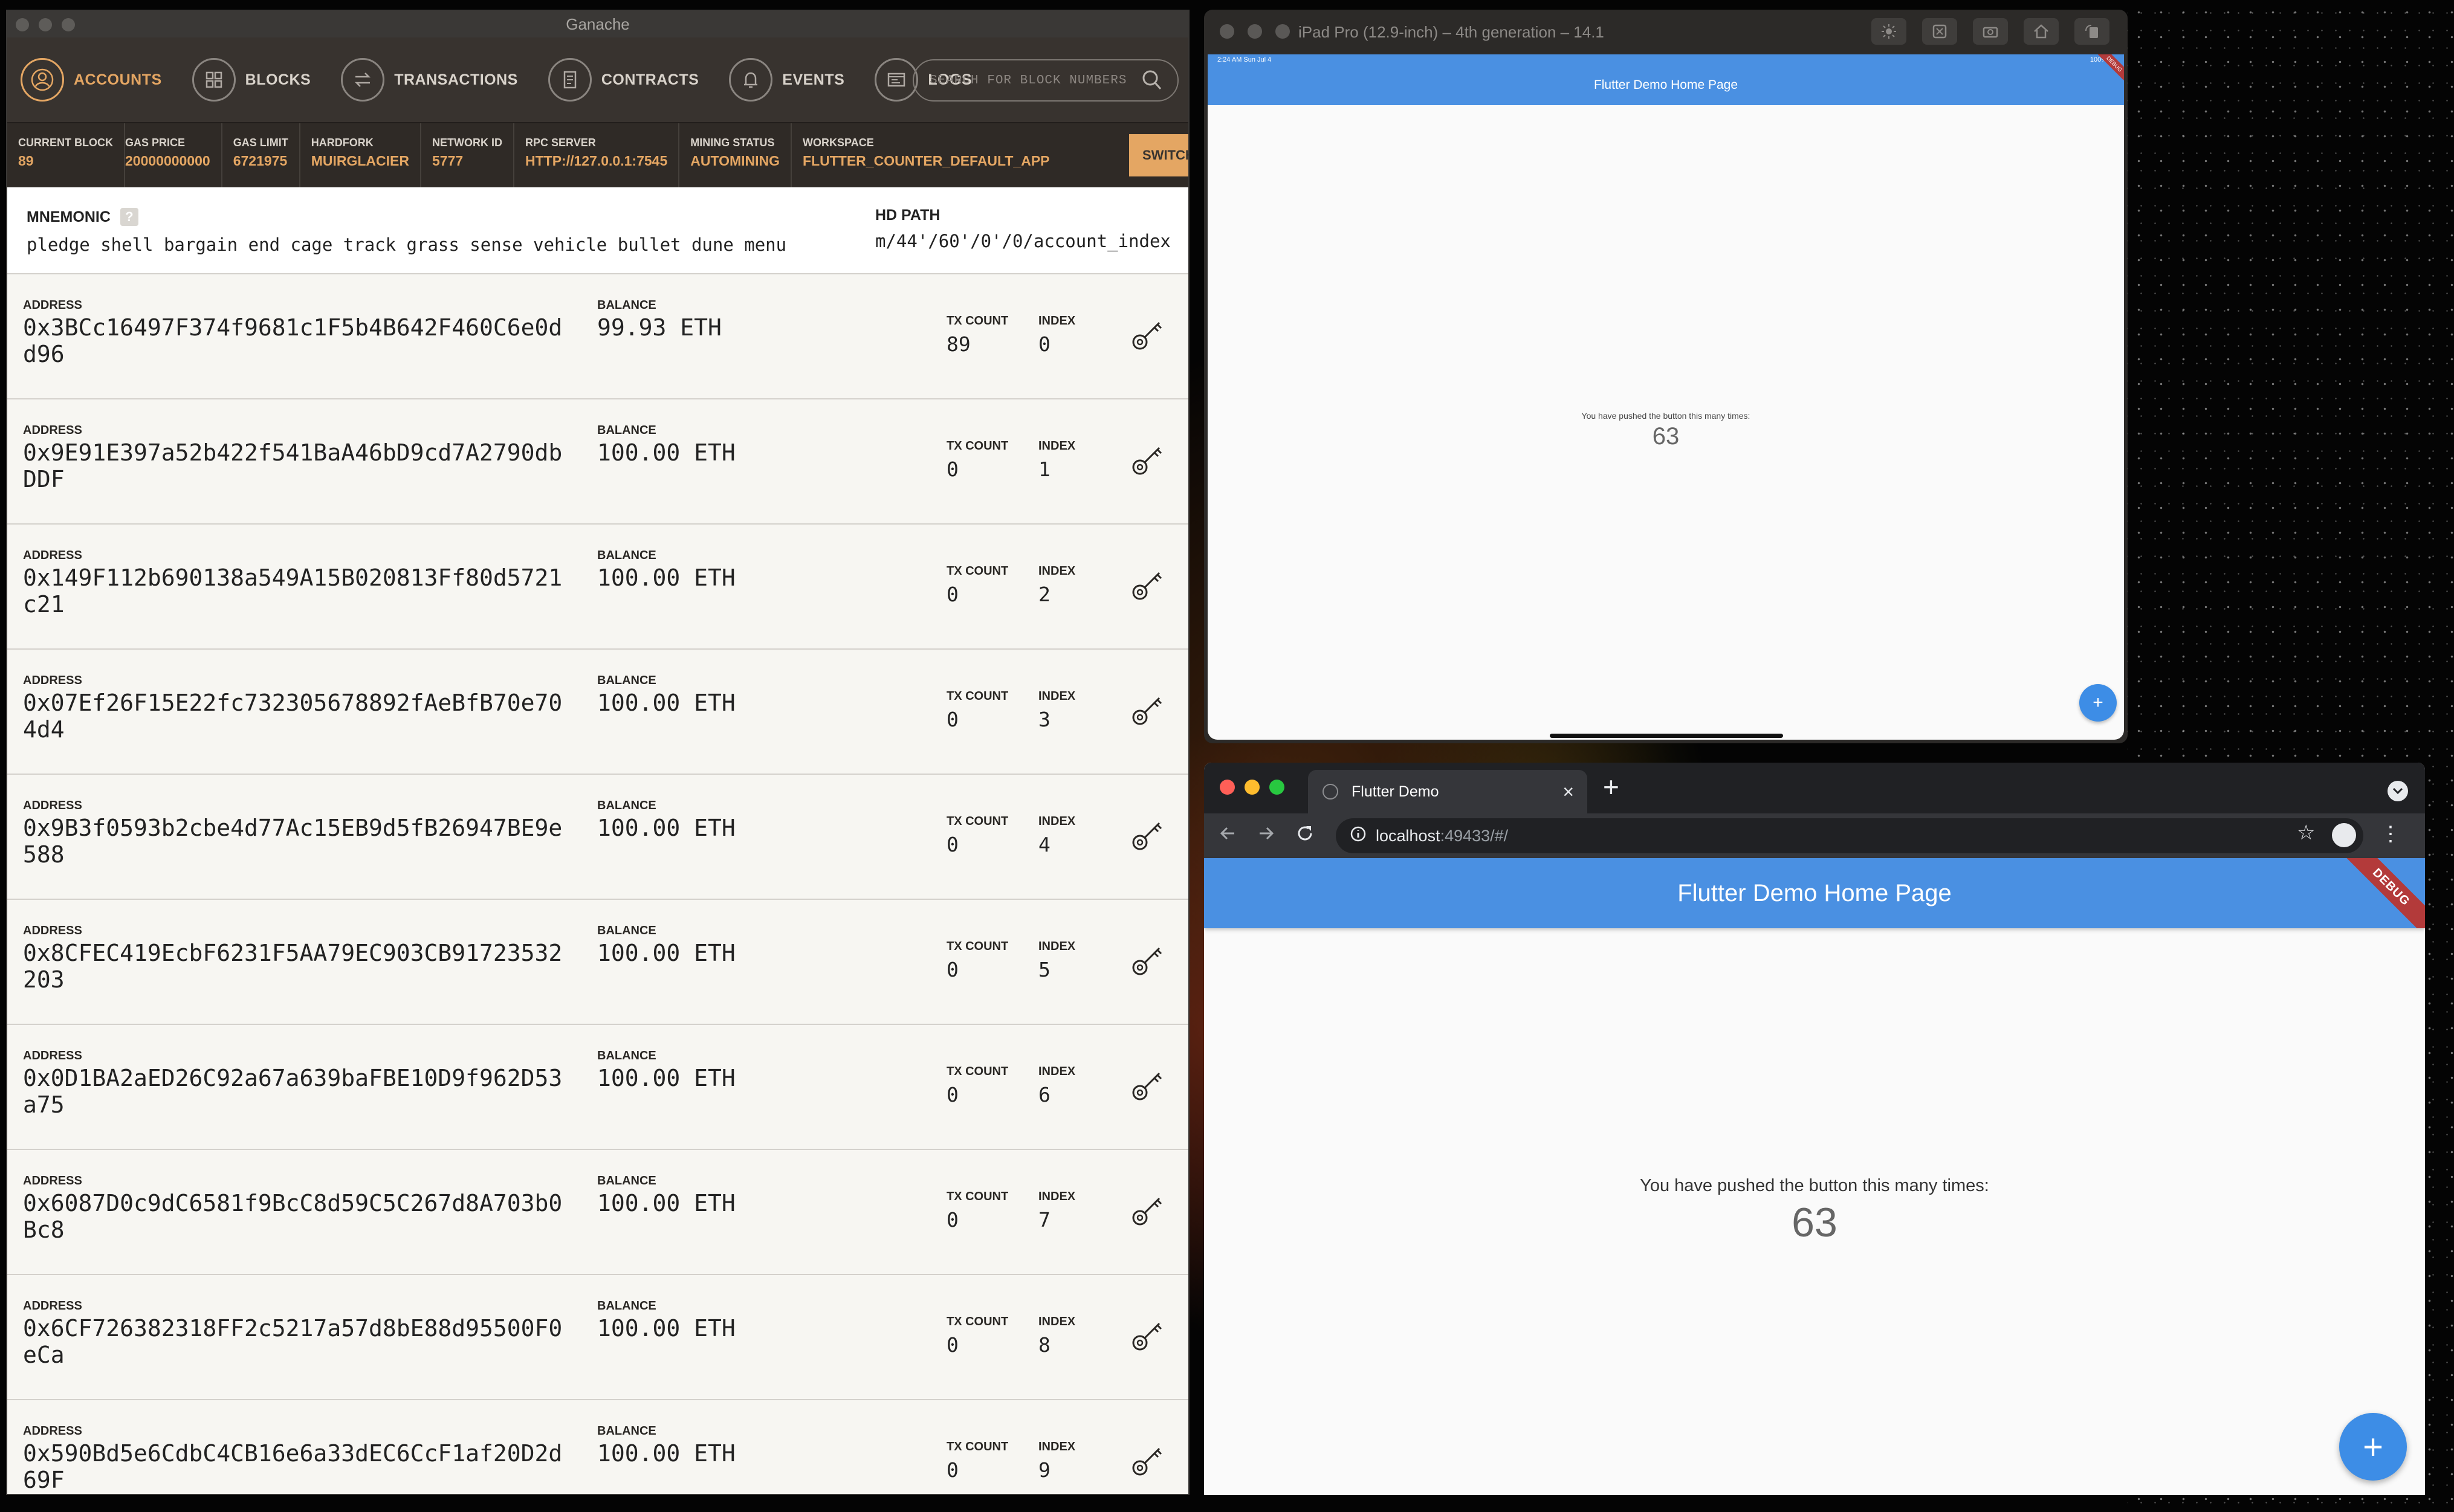 This screenshot has width=2454, height=1512. I want to click on nav-contracts: CONTRACTS, so click(624, 80).